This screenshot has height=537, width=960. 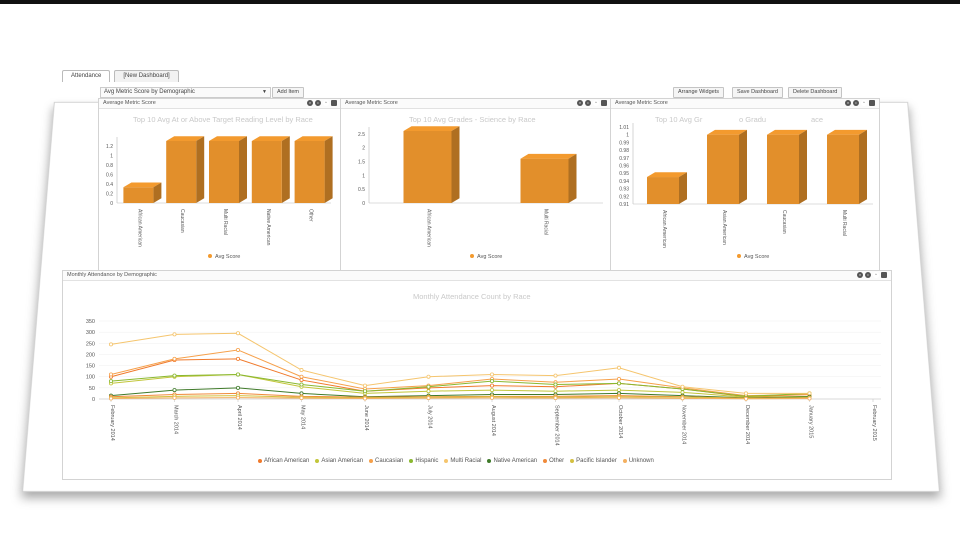 I want to click on legend-label: Native American, so click(x=515, y=461).